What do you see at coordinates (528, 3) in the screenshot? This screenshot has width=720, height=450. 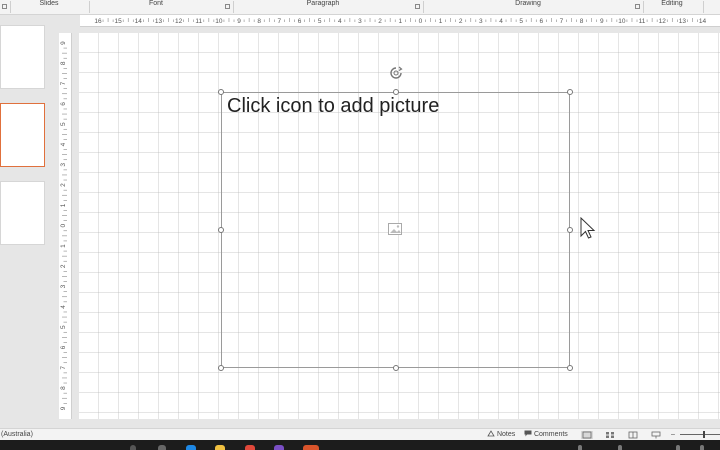 I see `group-label-drawing: Drawing` at bounding box center [528, 3].